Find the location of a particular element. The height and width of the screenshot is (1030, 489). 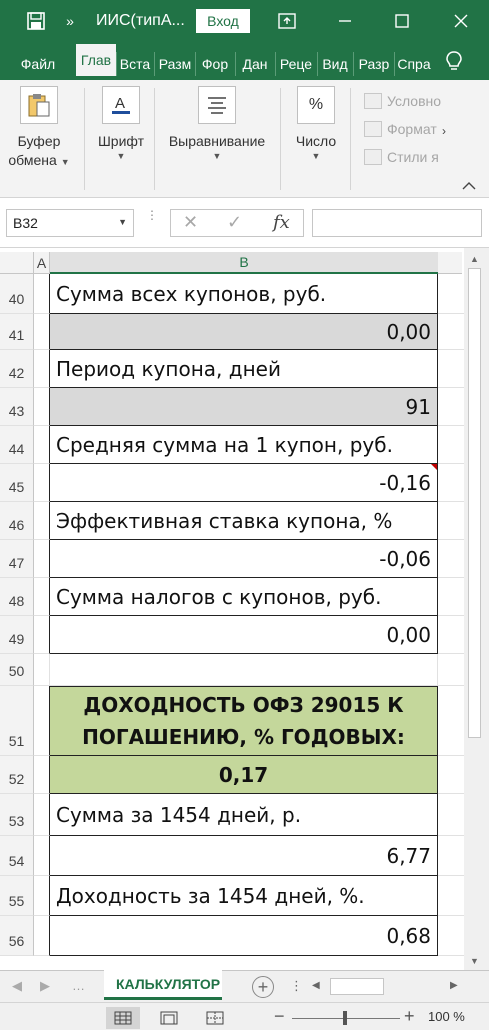

cell-c42 is located at coordinates (451, 369).